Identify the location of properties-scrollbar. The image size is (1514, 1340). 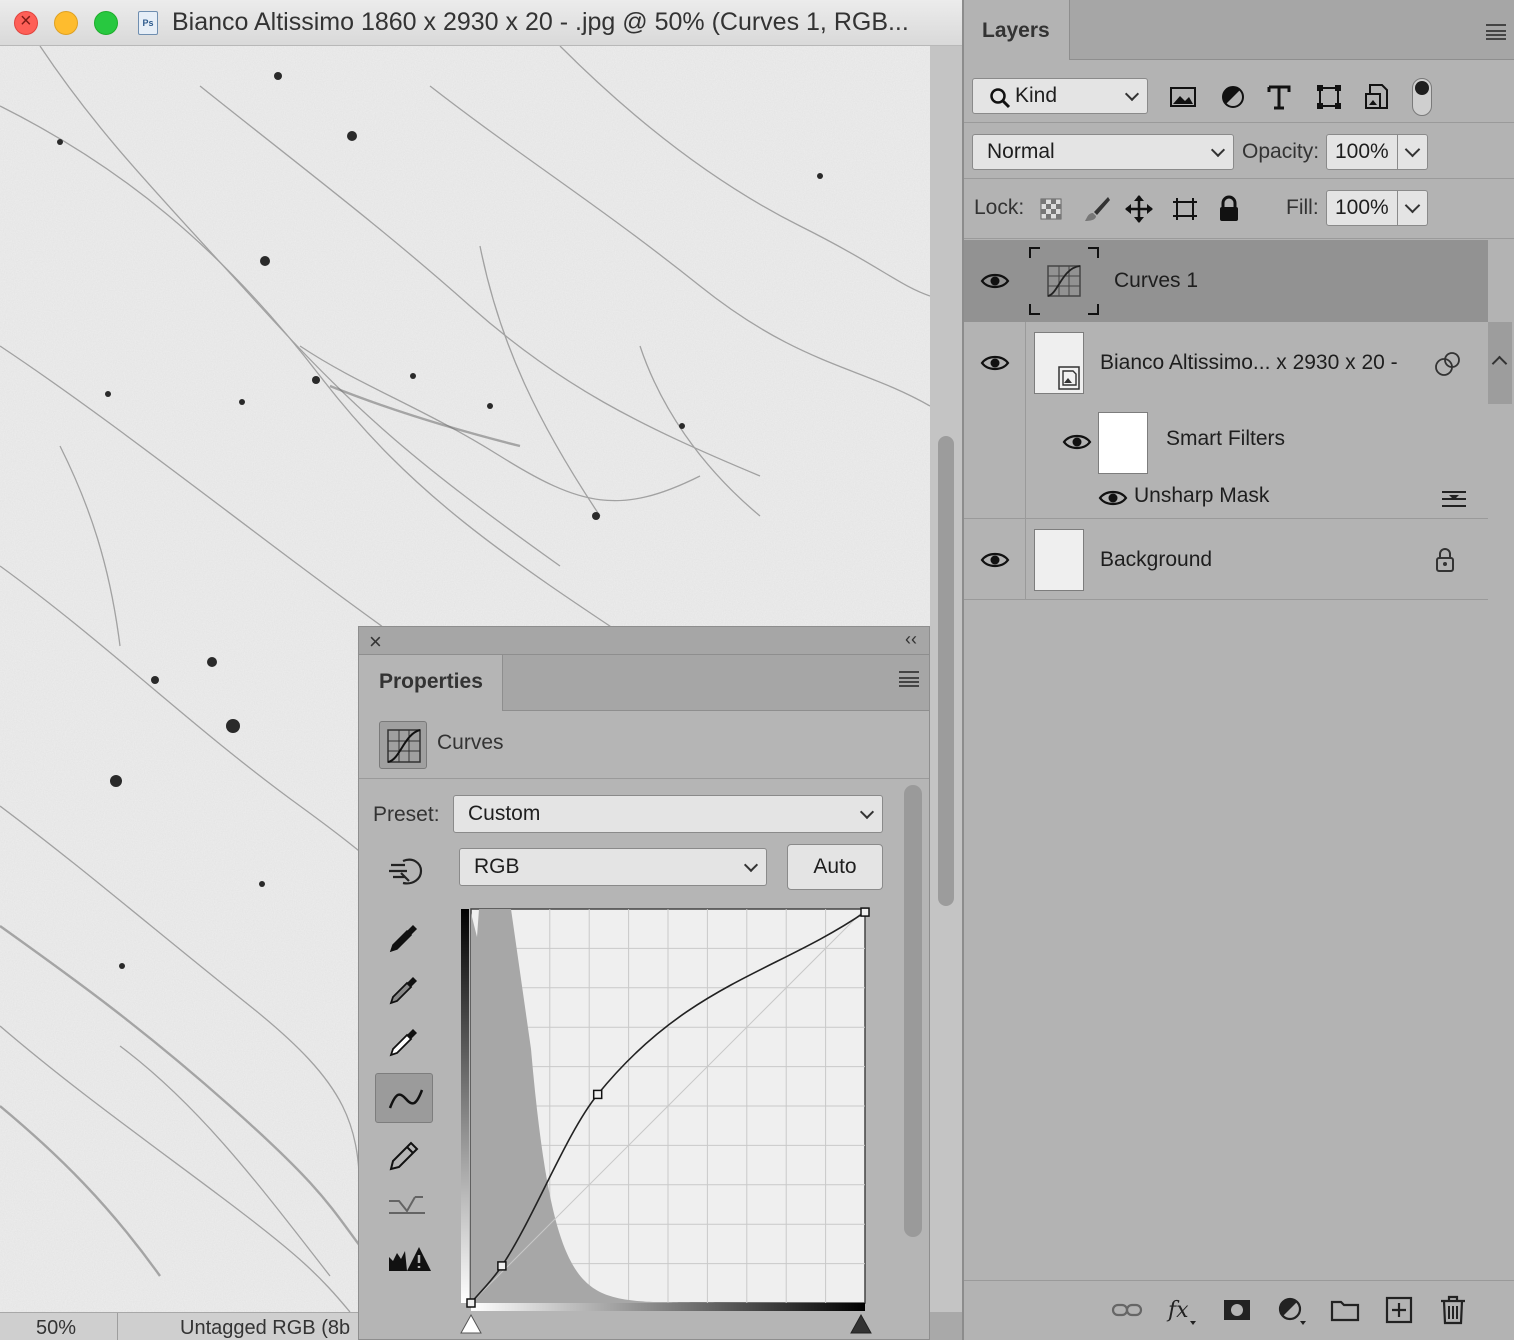
(914, 1013).